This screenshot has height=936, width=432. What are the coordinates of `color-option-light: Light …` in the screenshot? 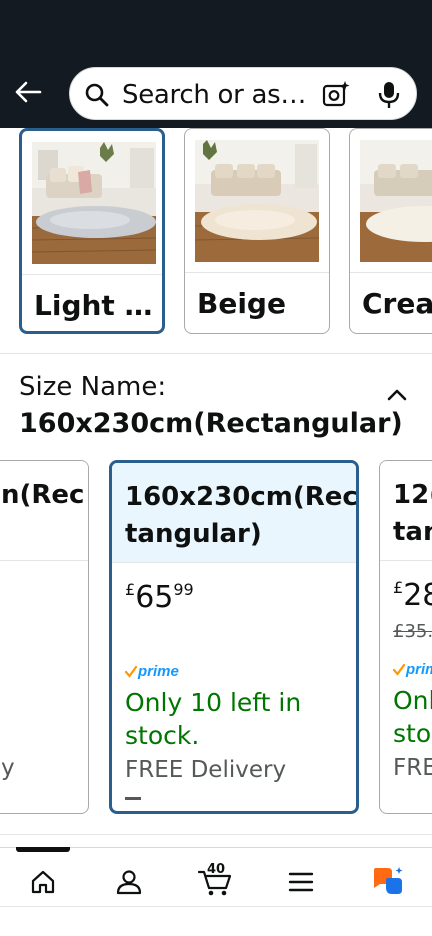 It's located at (92, 231).